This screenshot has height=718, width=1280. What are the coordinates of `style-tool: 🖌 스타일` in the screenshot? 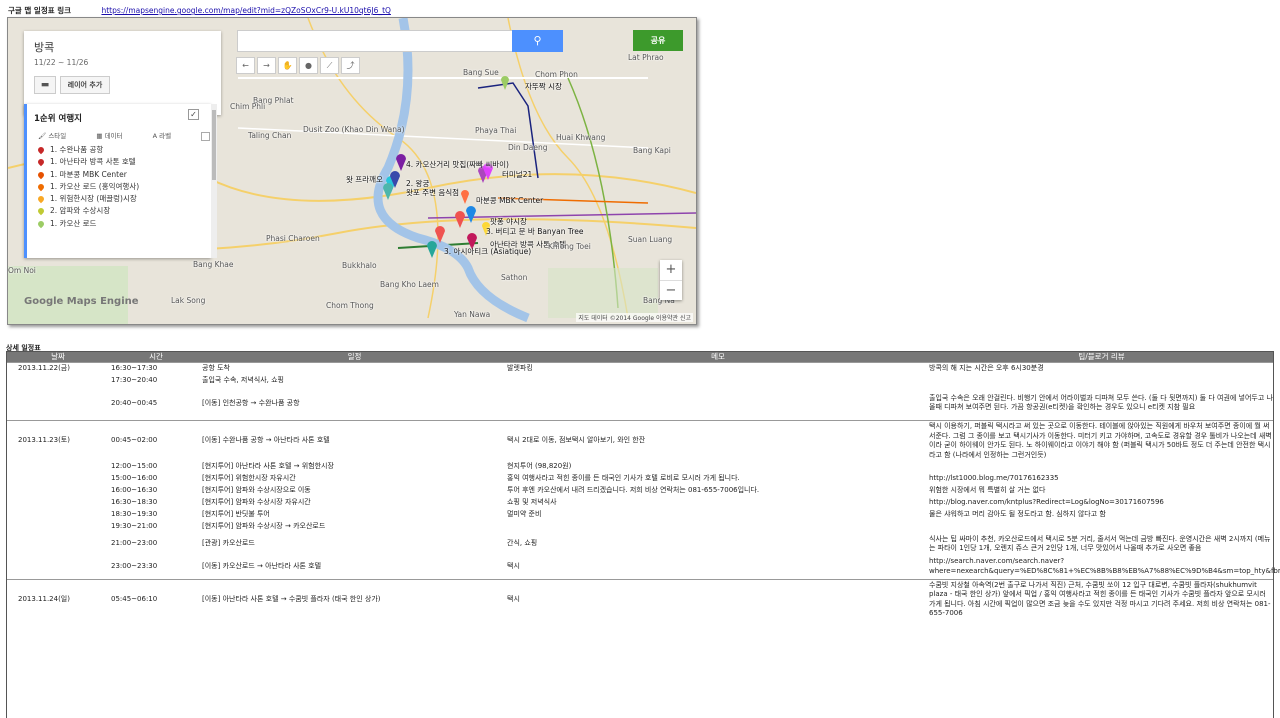 It's located at (59, 136).